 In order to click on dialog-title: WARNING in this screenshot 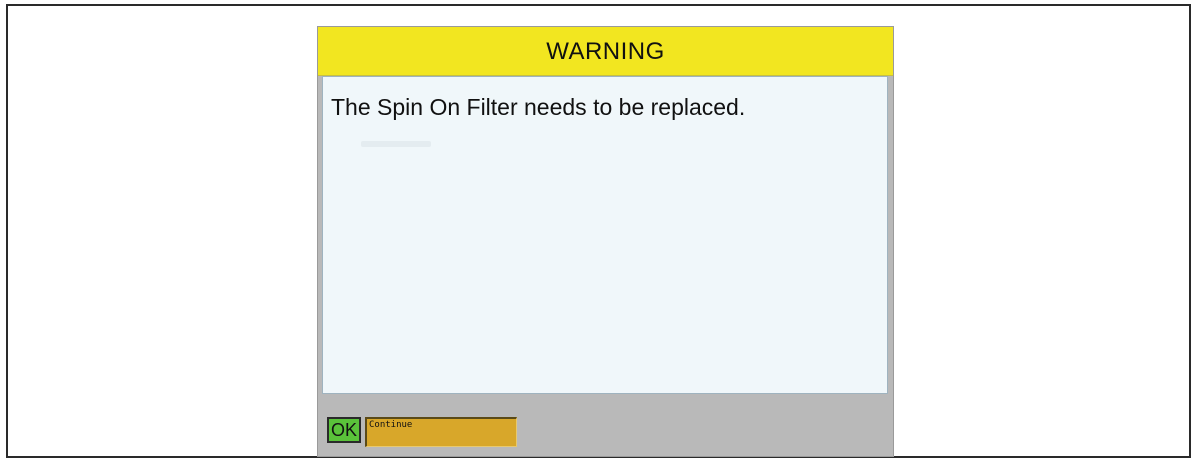, I will do `click(605, 51)`.